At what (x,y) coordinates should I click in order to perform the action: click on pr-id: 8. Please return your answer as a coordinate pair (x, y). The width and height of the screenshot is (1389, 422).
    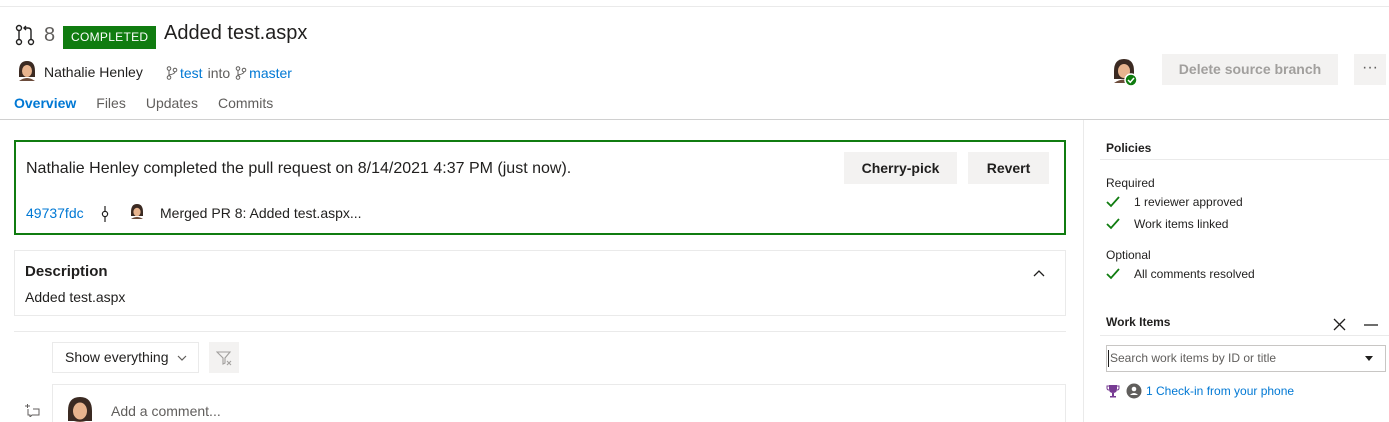
    Looking at the image, I should click on (50, 35).